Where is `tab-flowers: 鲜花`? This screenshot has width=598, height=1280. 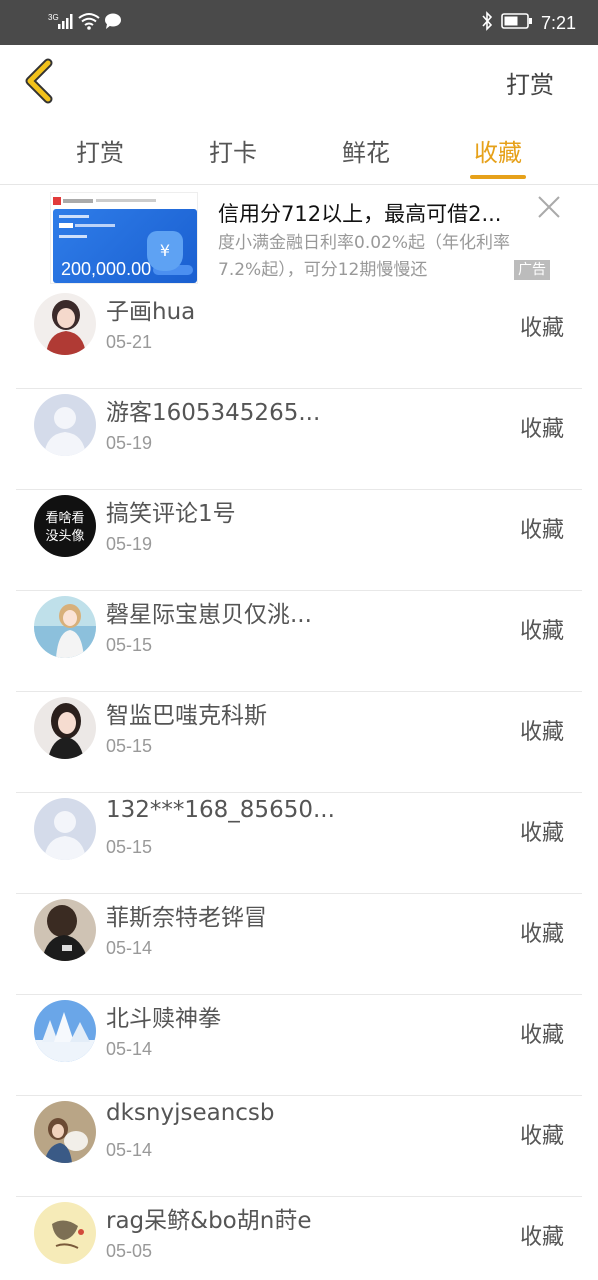
tab-flowers: 鲜花 is located at coordinates (366, 150).